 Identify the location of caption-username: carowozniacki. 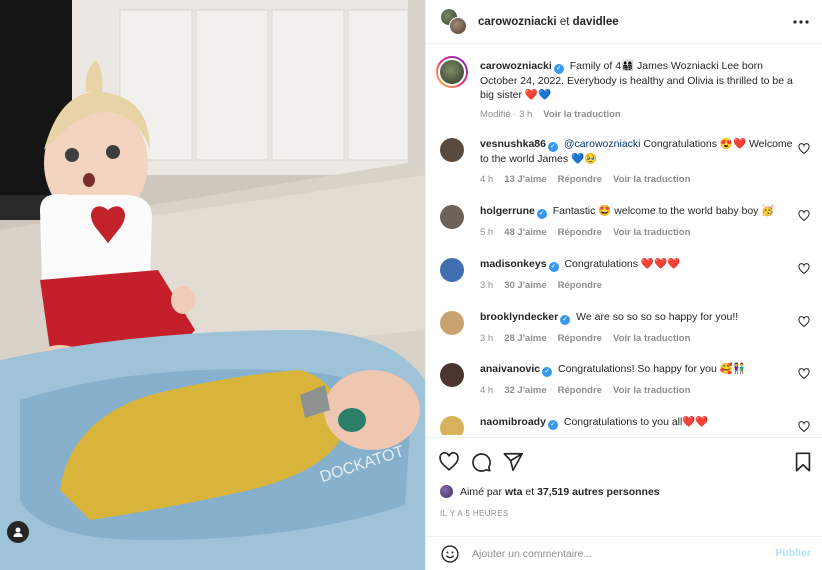
(516, 66).